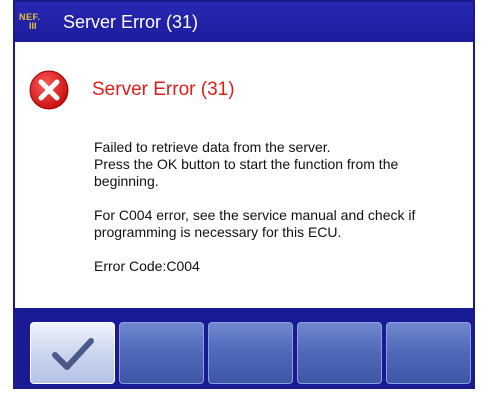  What do you see at coordinates (49, 90) in the screenshot?
I see `error-x-icon` at bounding box center [49, 90].